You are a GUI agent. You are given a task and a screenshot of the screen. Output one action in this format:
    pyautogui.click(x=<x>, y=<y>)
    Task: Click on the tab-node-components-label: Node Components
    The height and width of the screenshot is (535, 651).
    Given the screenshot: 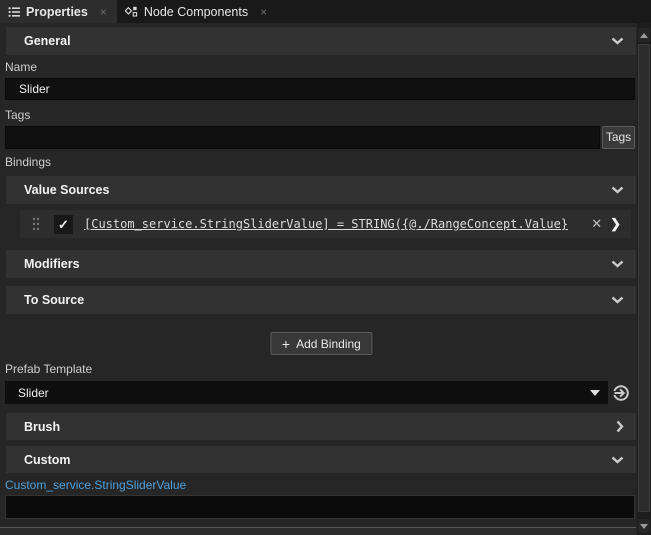 What is the action you would take?
    pyautogui.click(x=196, y=11)
    